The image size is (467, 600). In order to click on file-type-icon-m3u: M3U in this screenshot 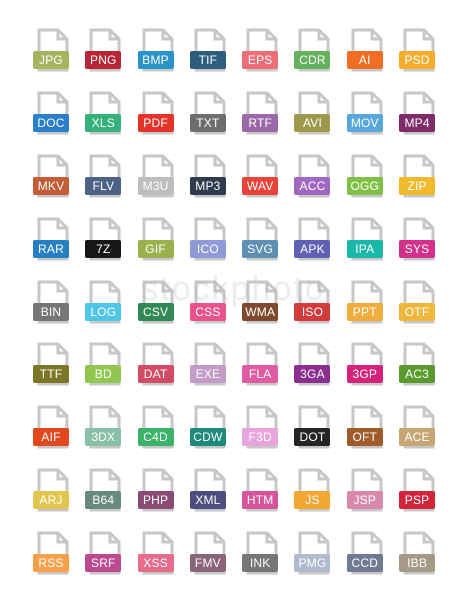, I will do `click(159, 182)`.